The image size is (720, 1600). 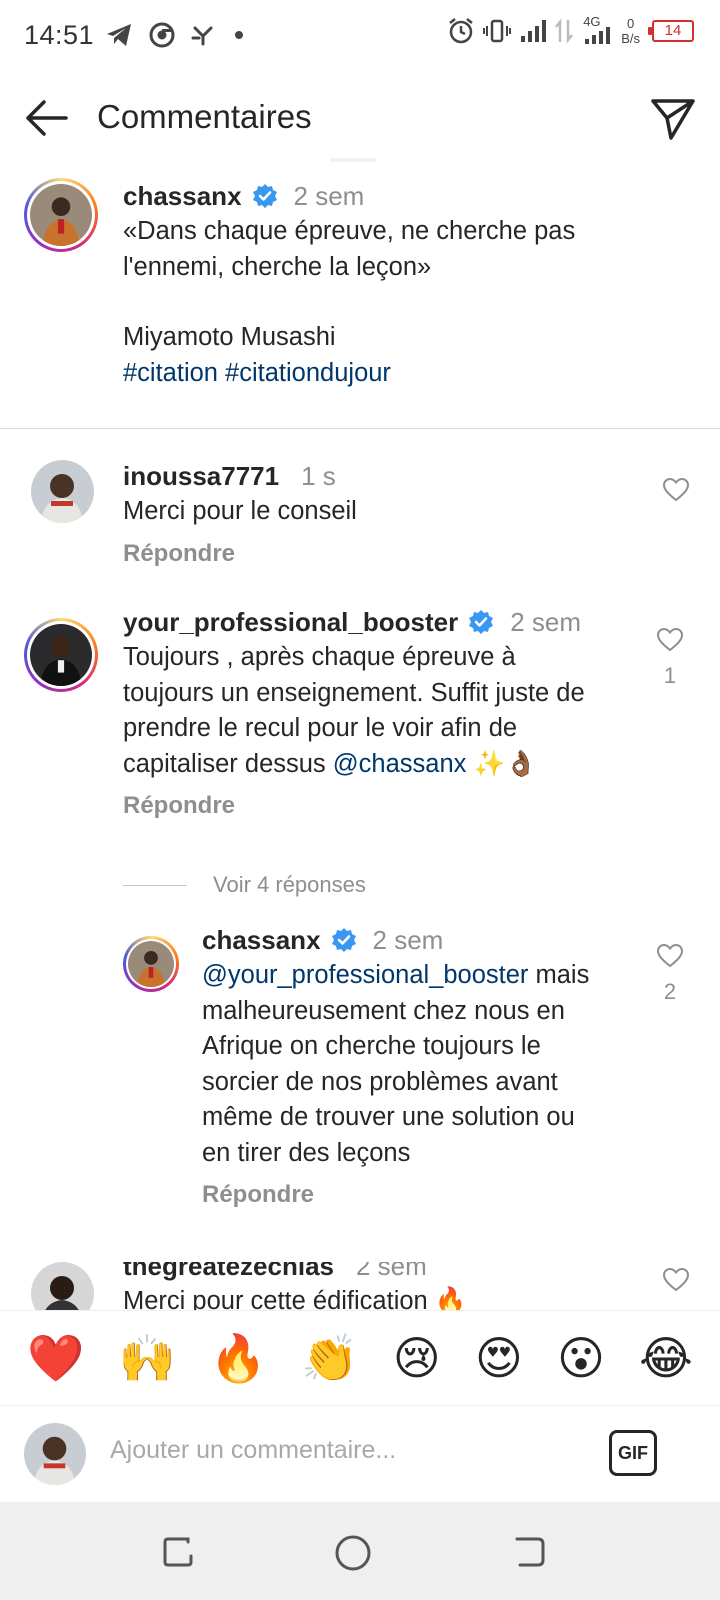 I want to click on comment-text-line: sorcier de nos problèmes avant, so click(x=380, y=1081).